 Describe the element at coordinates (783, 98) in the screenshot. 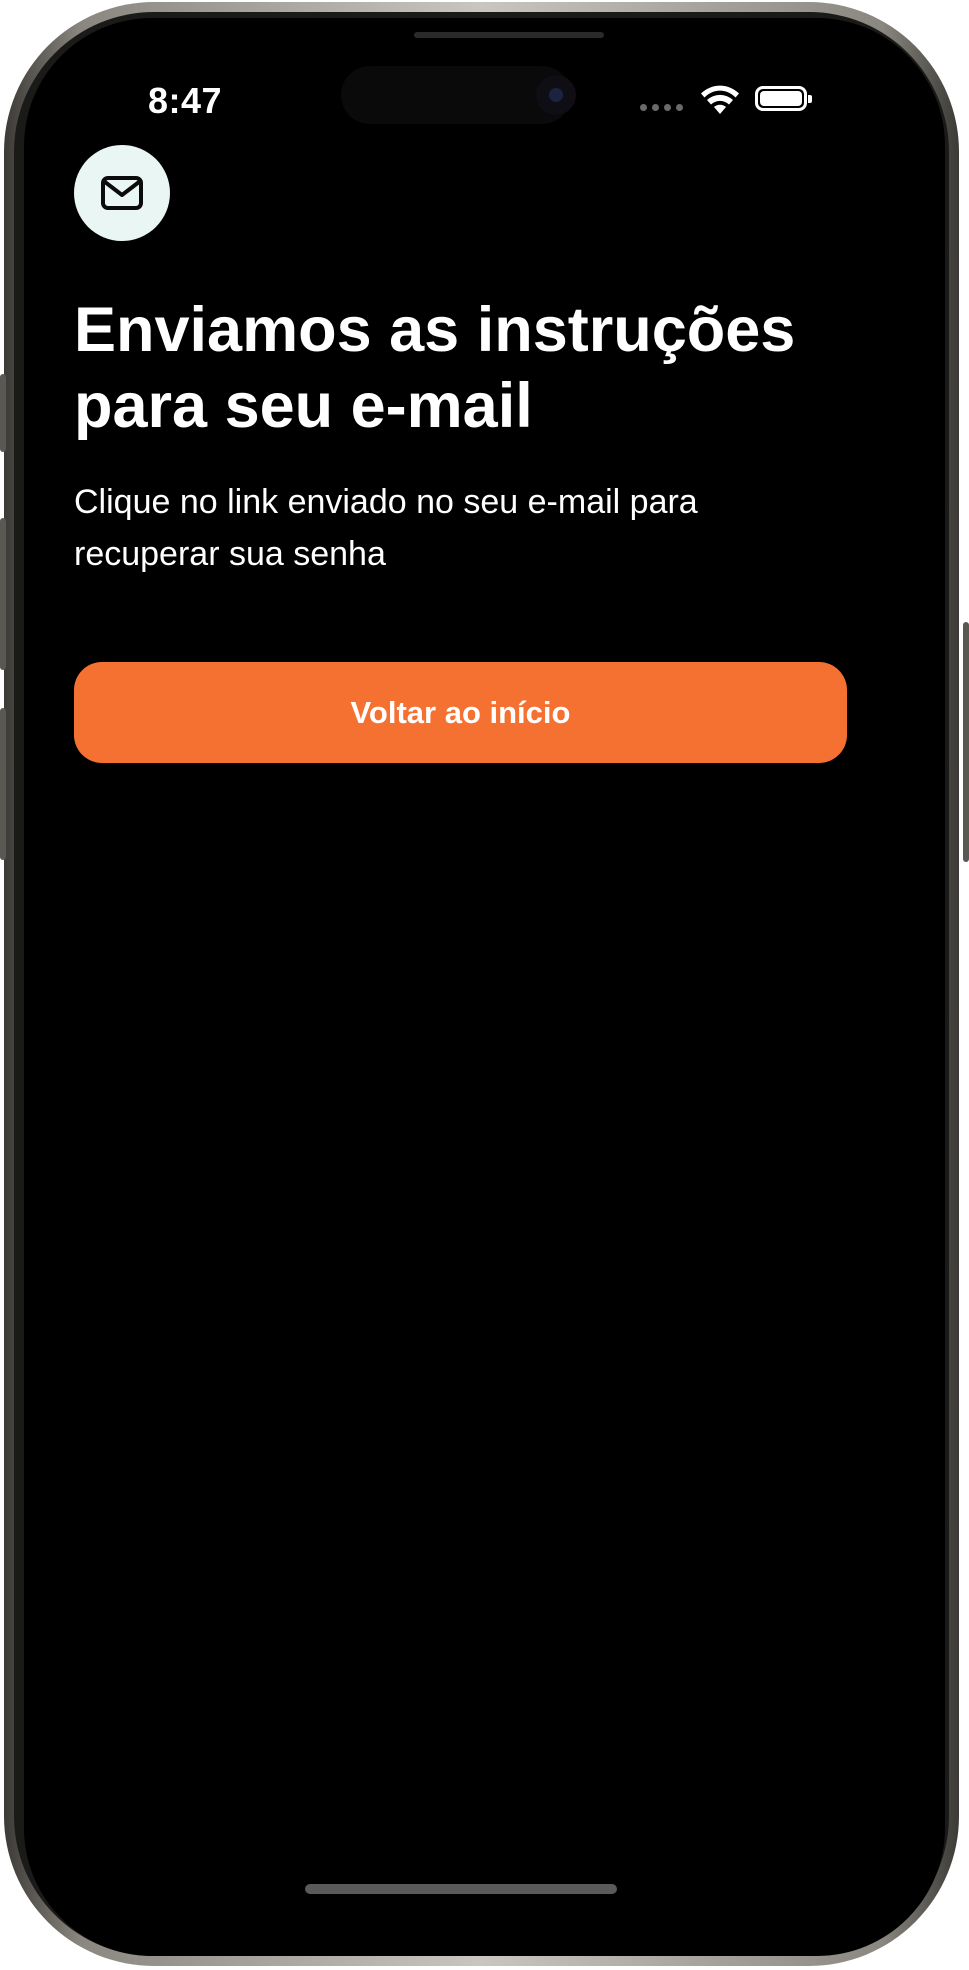

I see `battery-icon` at that location.